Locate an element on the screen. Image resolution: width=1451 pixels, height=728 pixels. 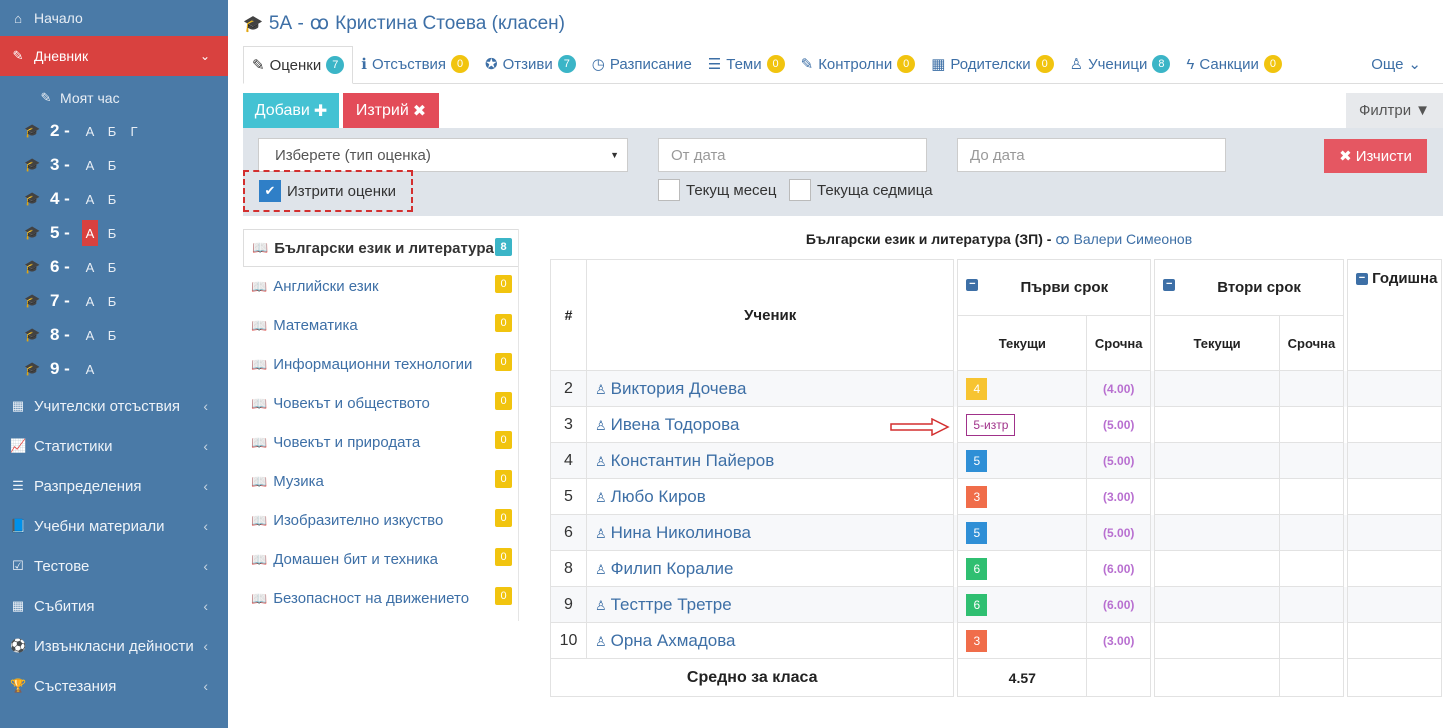
class-number: 3 - is located at coordinates (63, 165).